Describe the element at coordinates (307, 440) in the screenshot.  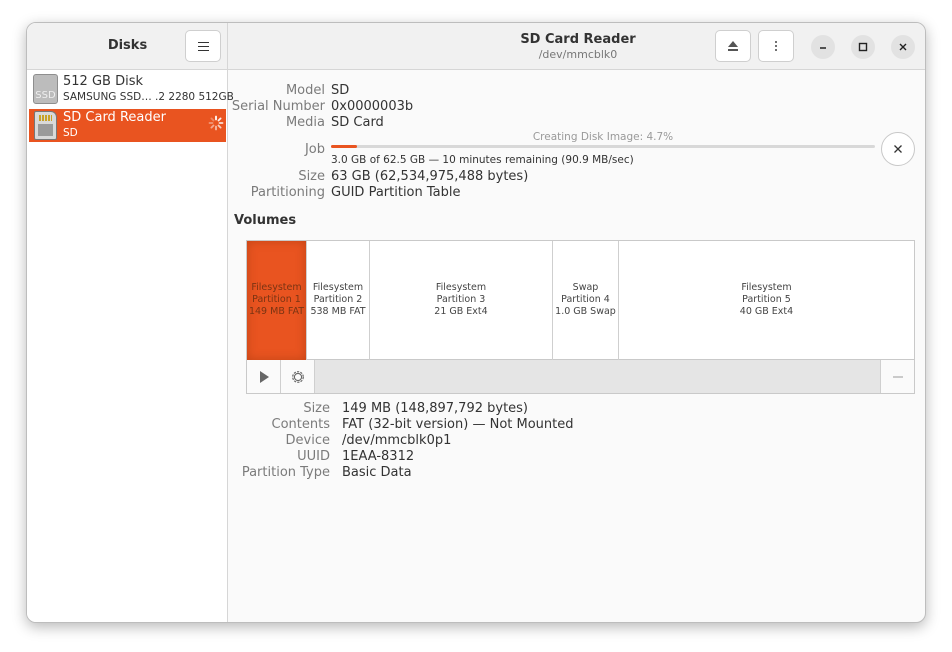
I see `device-label: Device` at that location.